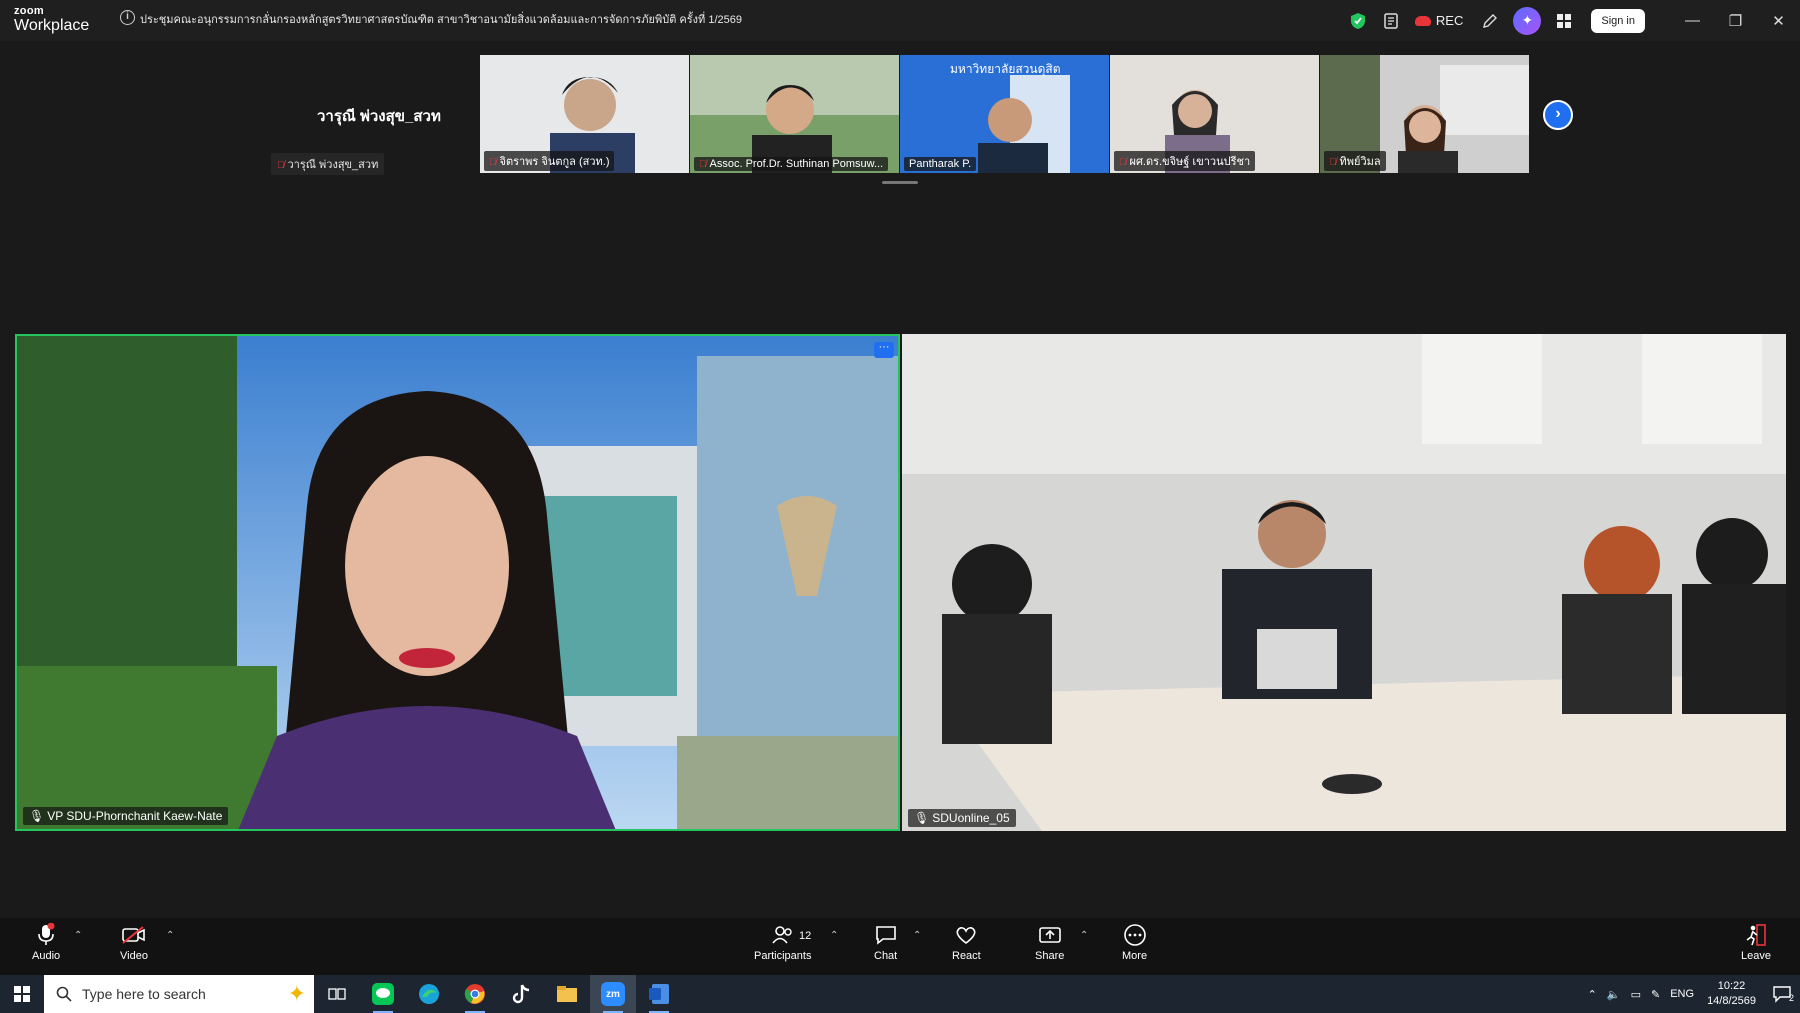 Image resolution: width=1800 pixels, height=1013 pixels. Describe the element at coordinates (52, 25) in the screenshot. I see `logo-big-text: Workplace` at that location.